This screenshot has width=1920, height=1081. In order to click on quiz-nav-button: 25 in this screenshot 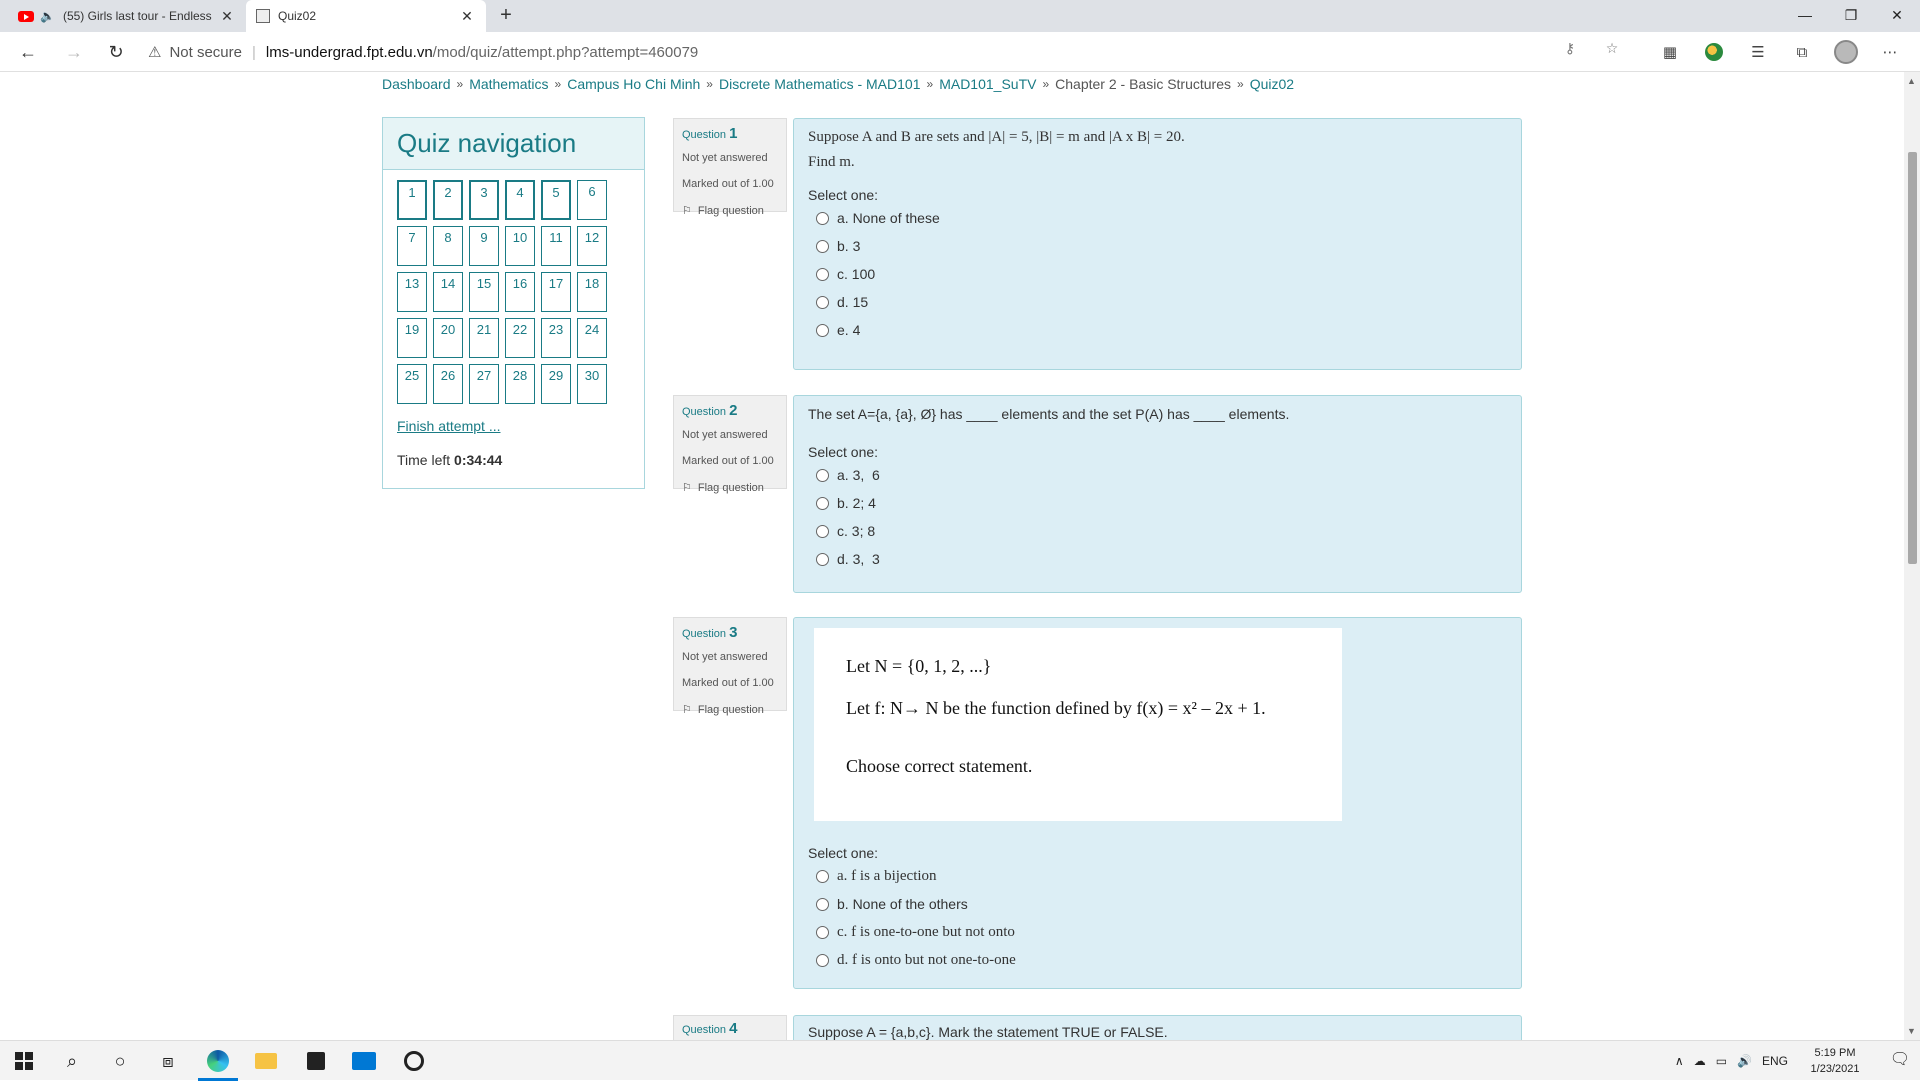, I will do `click(412, 384)`.